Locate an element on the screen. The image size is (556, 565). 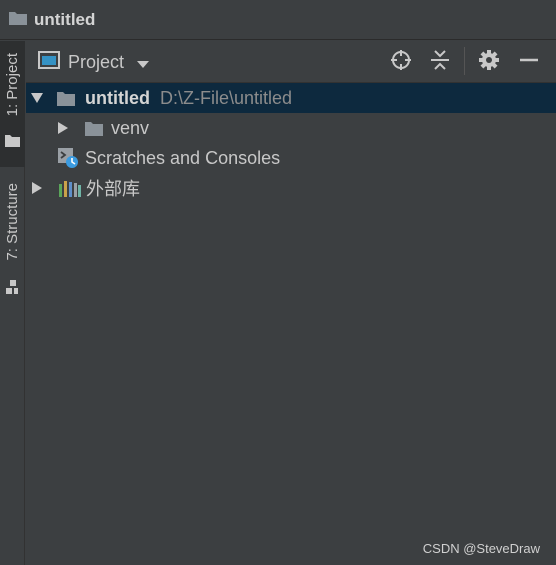
tree-scratches-name: Scratches and Consoles is located at coordinates (183, 157).